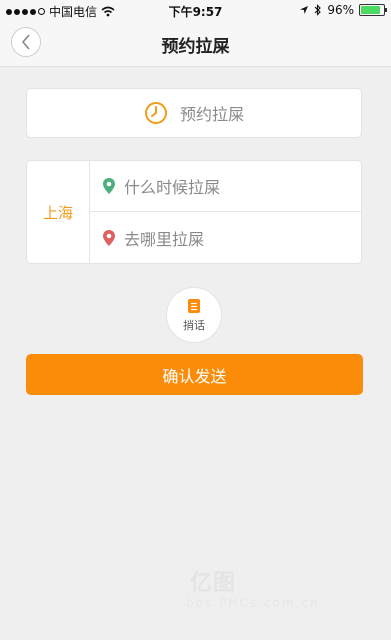 Image resolution: width=391 pixels, height=640 pixels. I want to click on appointment-label: 预约拉屎, so click(211, 114).